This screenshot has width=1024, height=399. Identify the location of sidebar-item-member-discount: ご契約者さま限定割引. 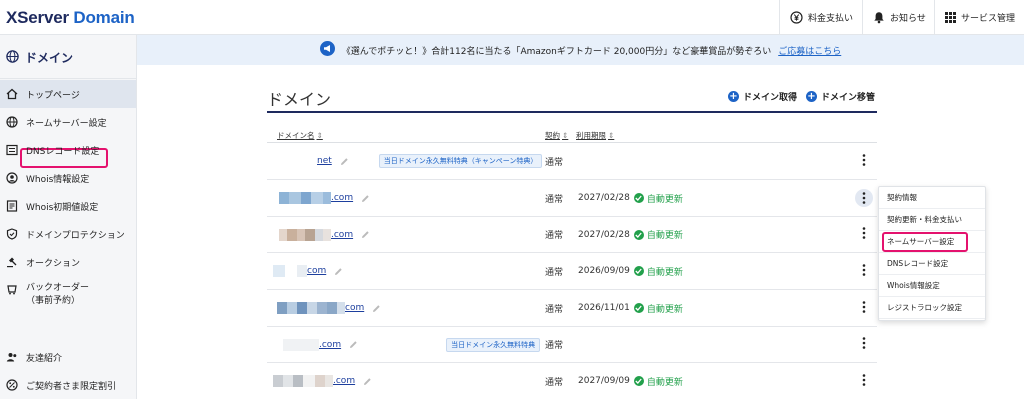
(68, 385).